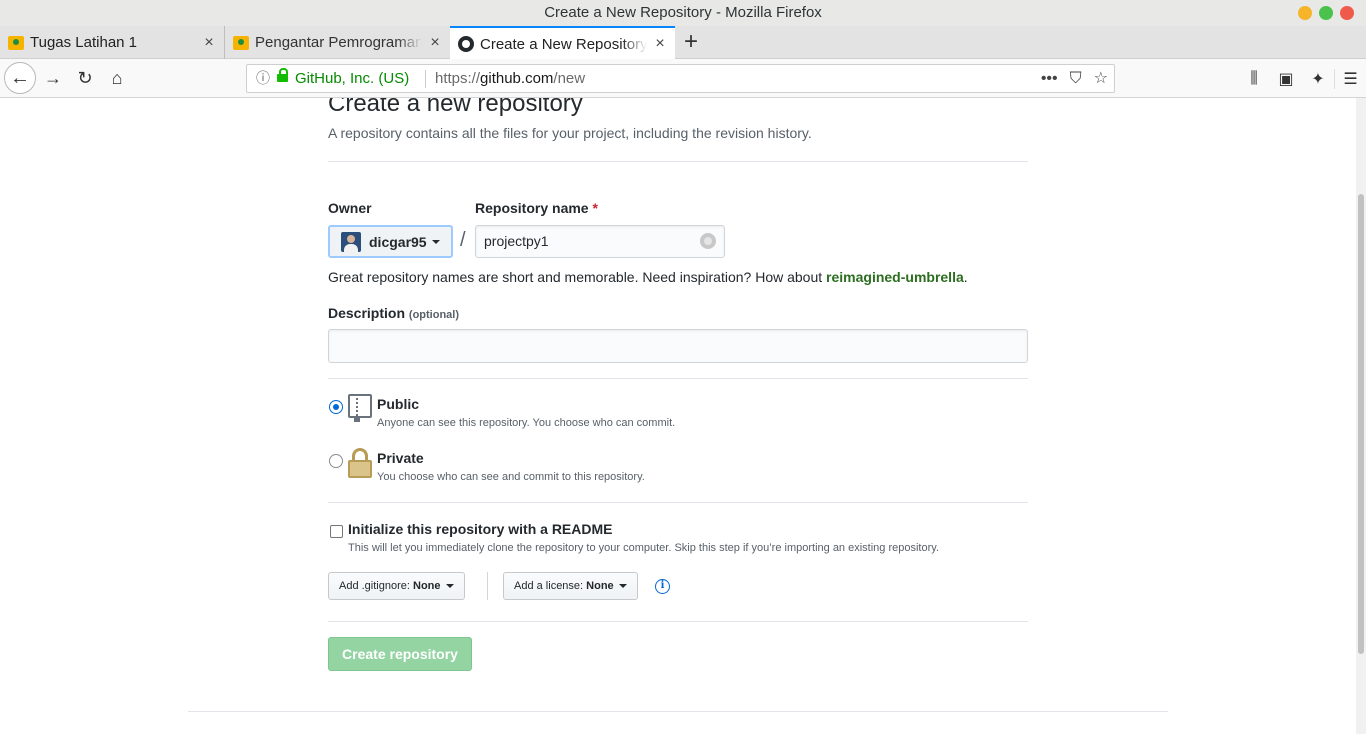  Describe the element at coordinates (708, 241) in the screenshot. I see `password-manager-icon` at that location.